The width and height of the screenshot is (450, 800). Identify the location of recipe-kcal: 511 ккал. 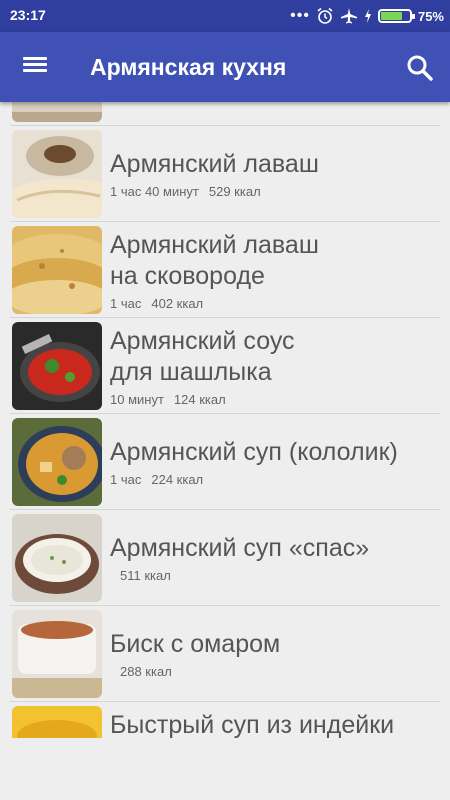
(145, 575).